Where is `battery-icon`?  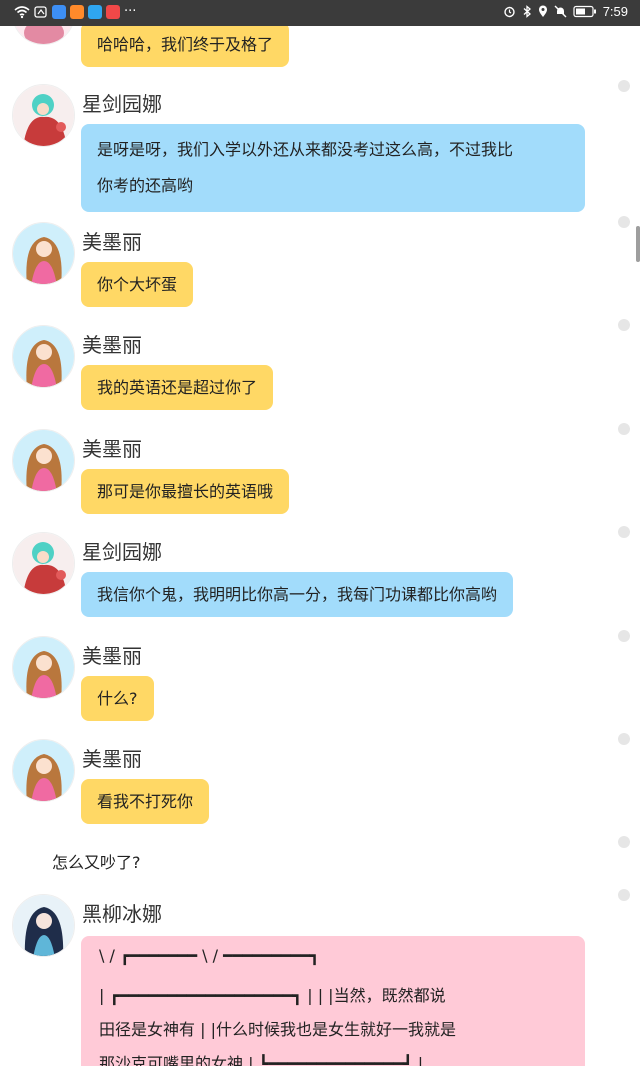 battery-icon is located at coordinates (584, 11).